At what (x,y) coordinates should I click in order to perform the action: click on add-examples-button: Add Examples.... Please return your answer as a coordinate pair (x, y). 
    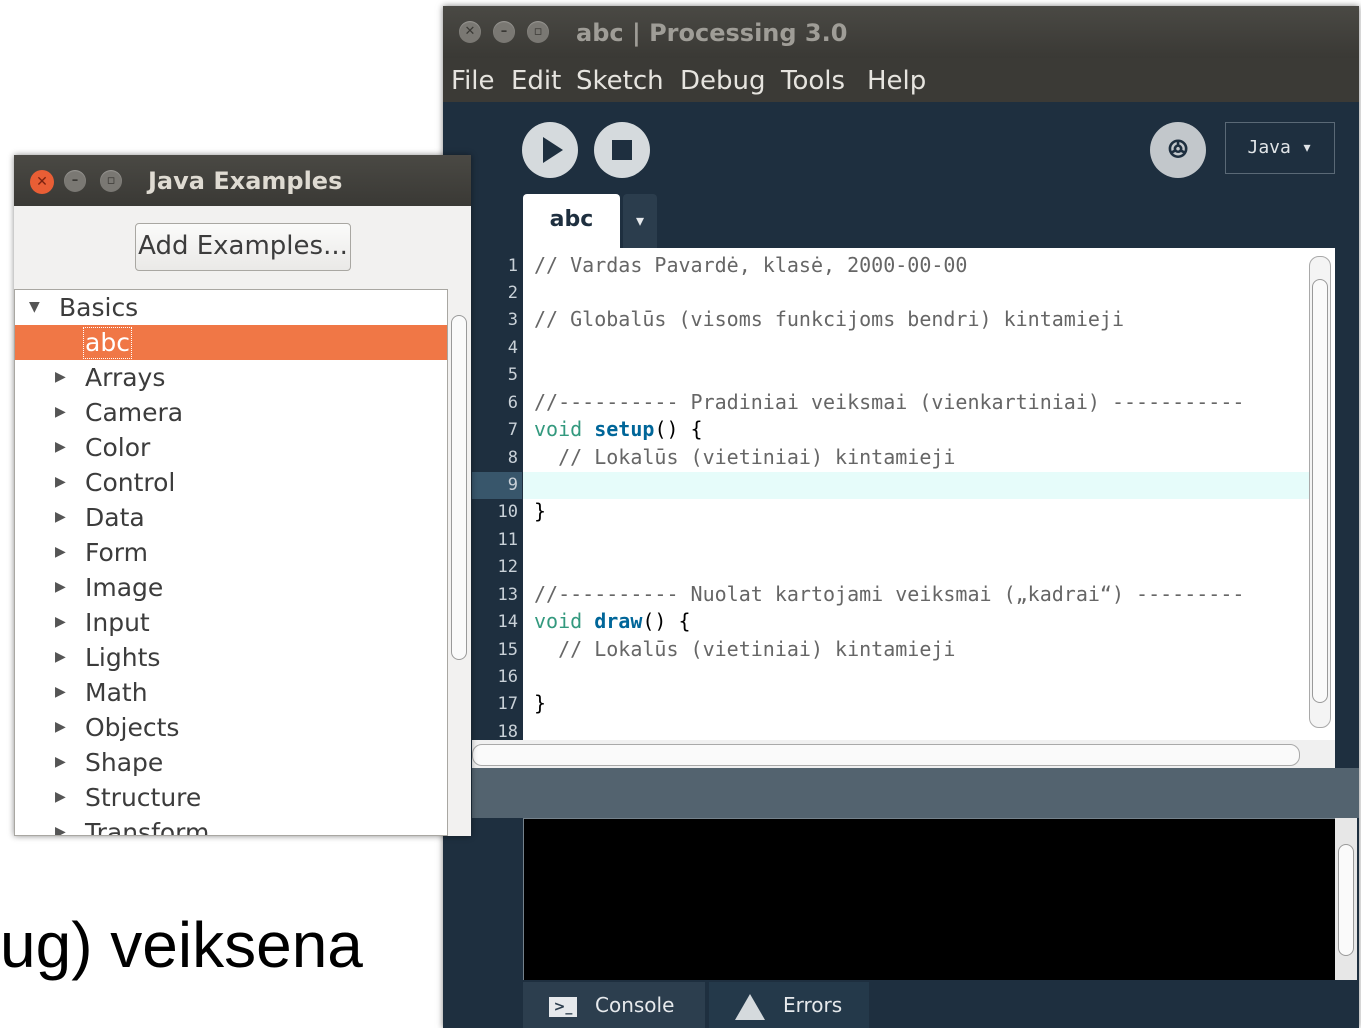
    Looking at the image, I should click on (243, 247).